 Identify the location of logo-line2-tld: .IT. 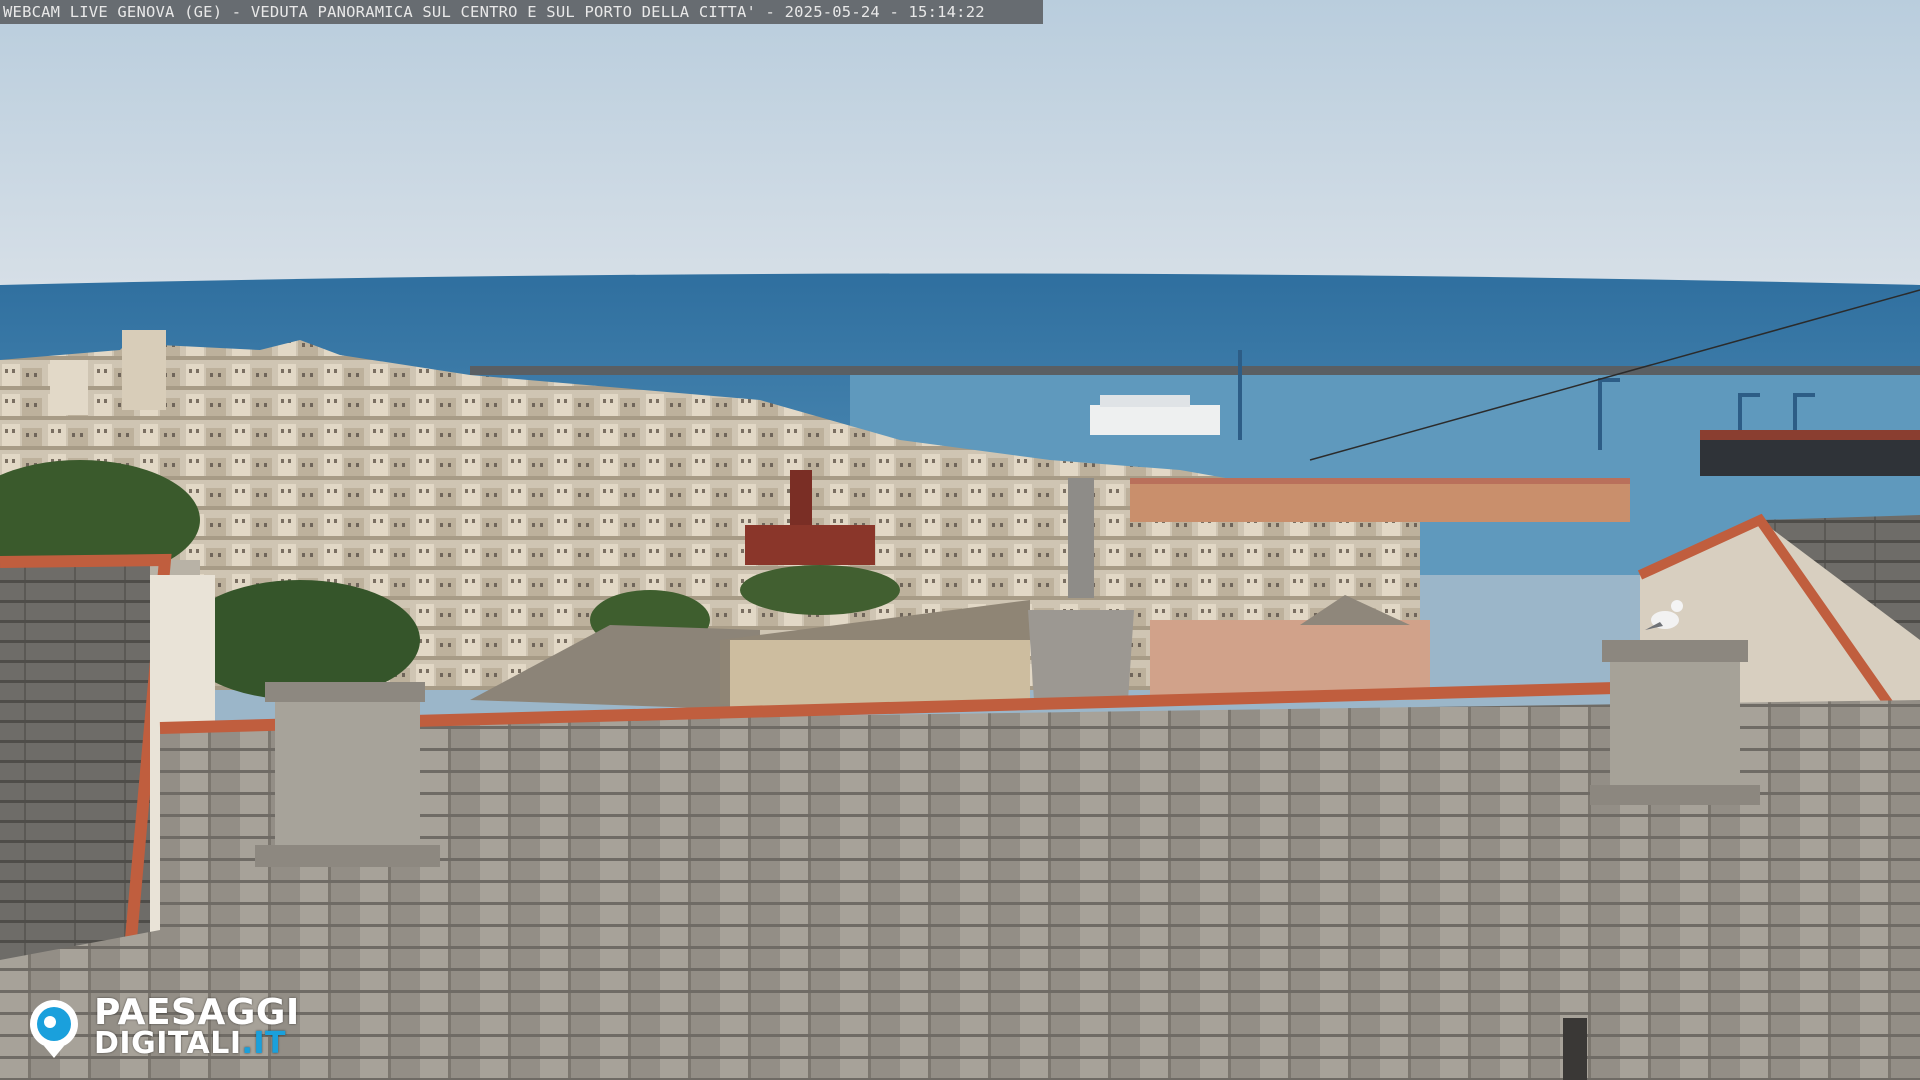
(264, 1043).